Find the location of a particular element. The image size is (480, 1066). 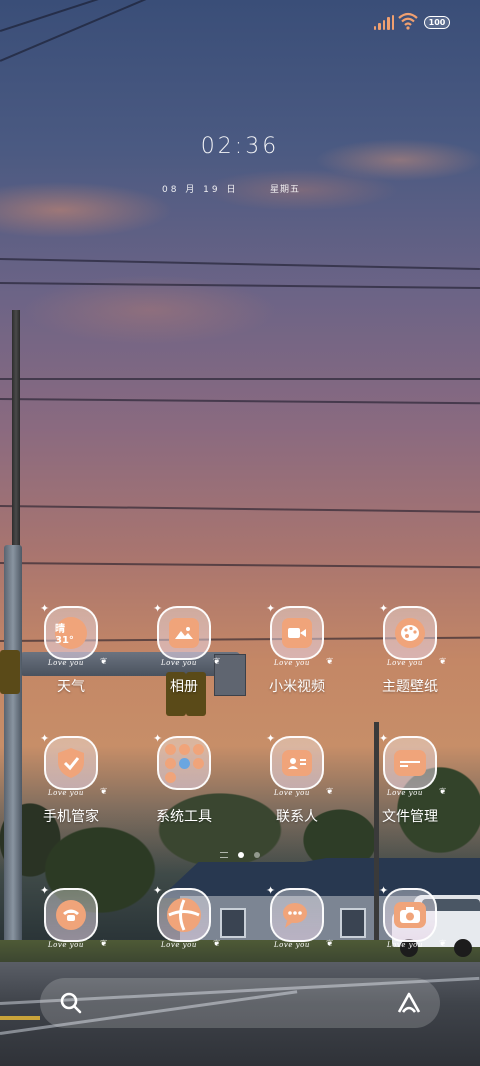

cellular-signal-icon is located at coordinates (384, 22).